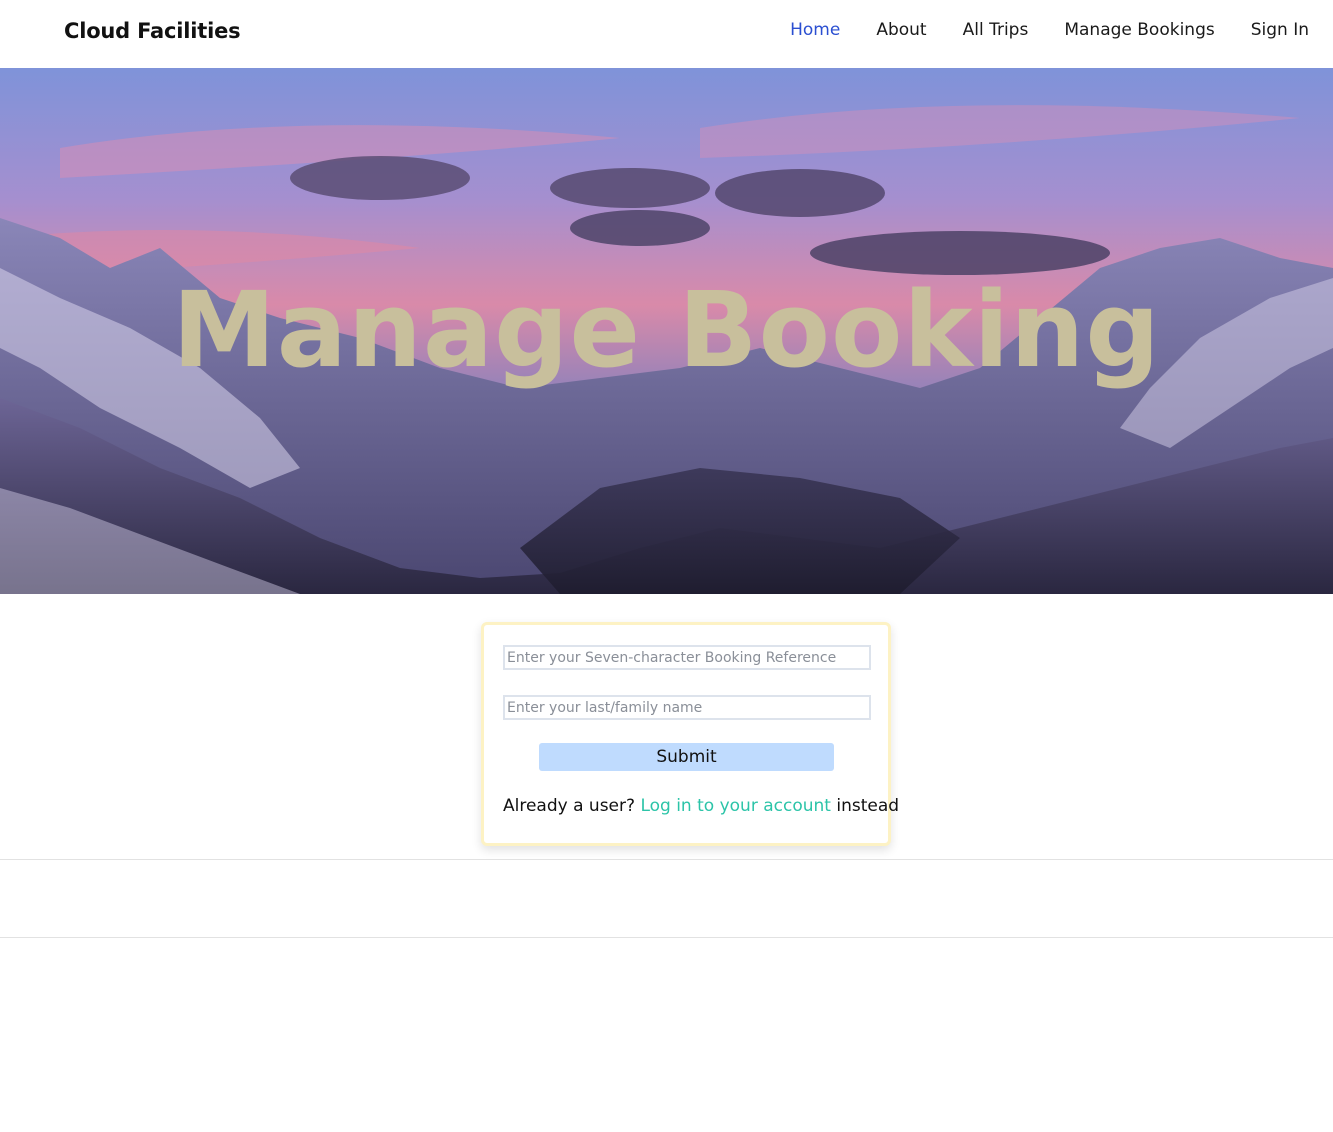  What do you see at coordinates (996, 30) in the screenshot?
I see `nav-all-trips: All Trips` at bounding box center [996, 30].